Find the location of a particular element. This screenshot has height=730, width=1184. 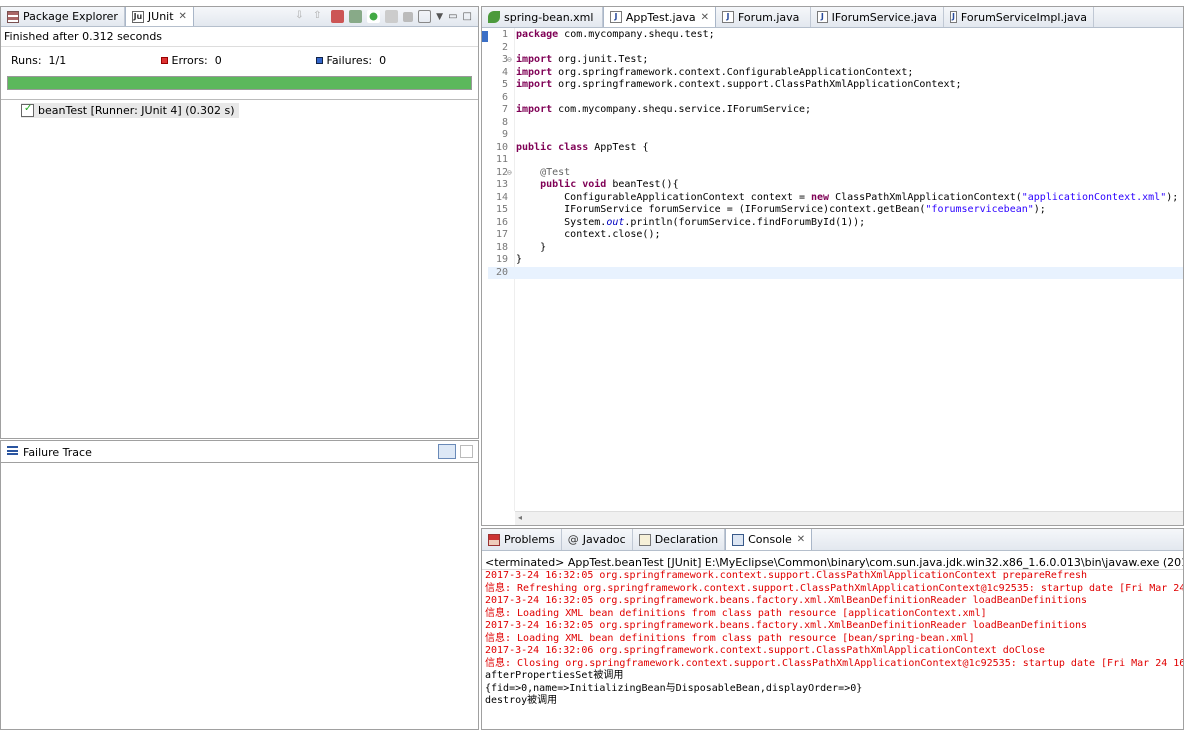

console-line: afterPropertiesSet被调用 is located at coordinates (554, 675).